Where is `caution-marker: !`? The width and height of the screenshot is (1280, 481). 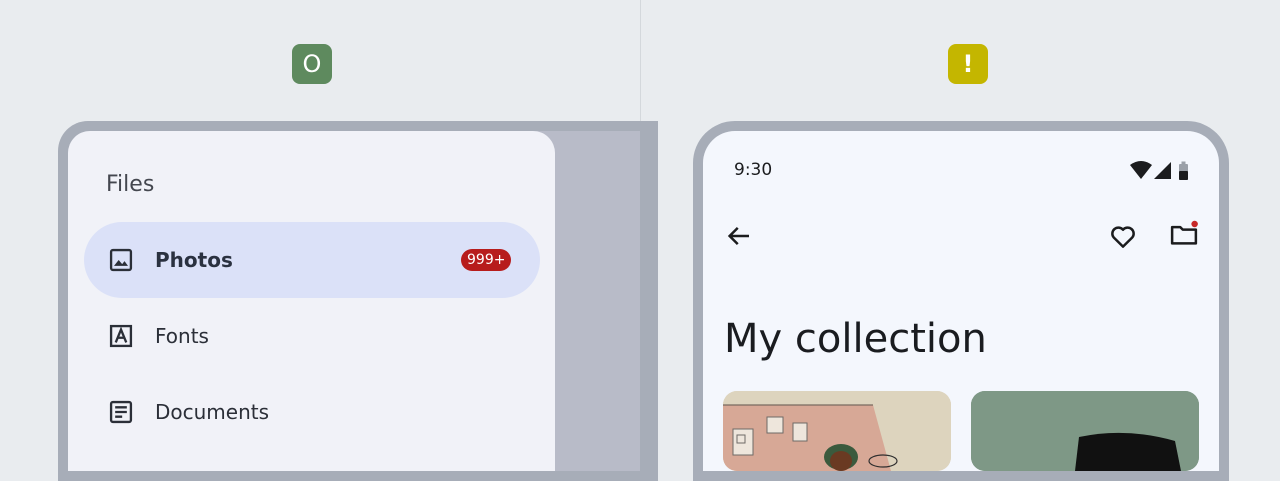
caution-marker: ! is located at coordinates (968, 64).